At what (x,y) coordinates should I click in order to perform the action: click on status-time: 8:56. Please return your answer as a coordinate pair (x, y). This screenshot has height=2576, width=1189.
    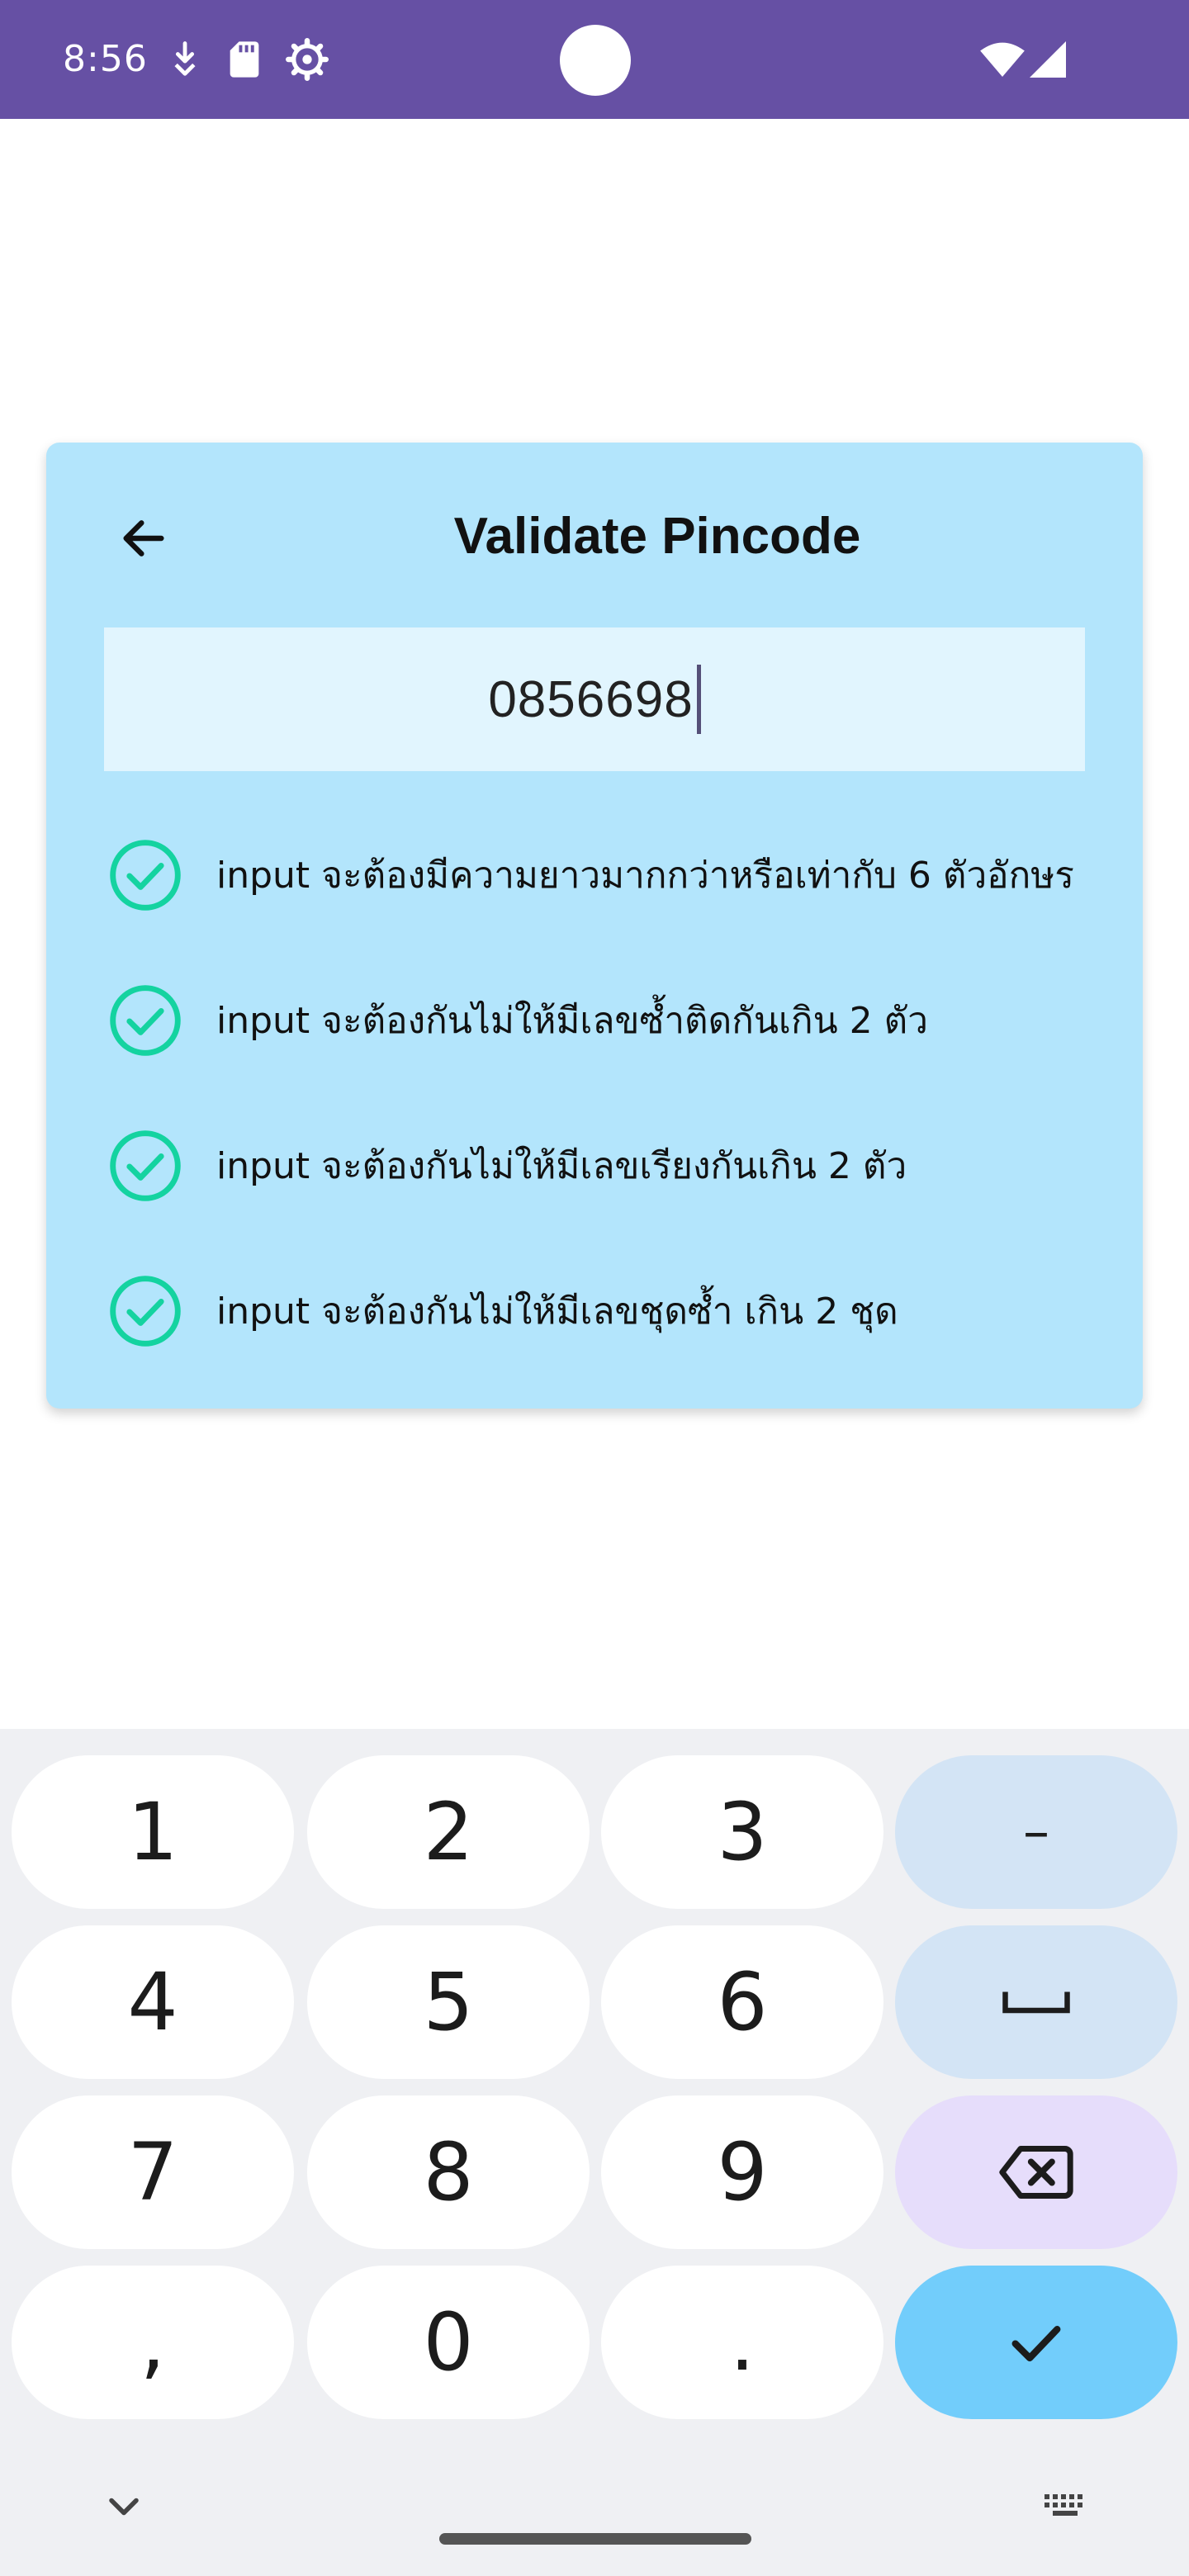
    Looking at the image, I should click on (105, 59).